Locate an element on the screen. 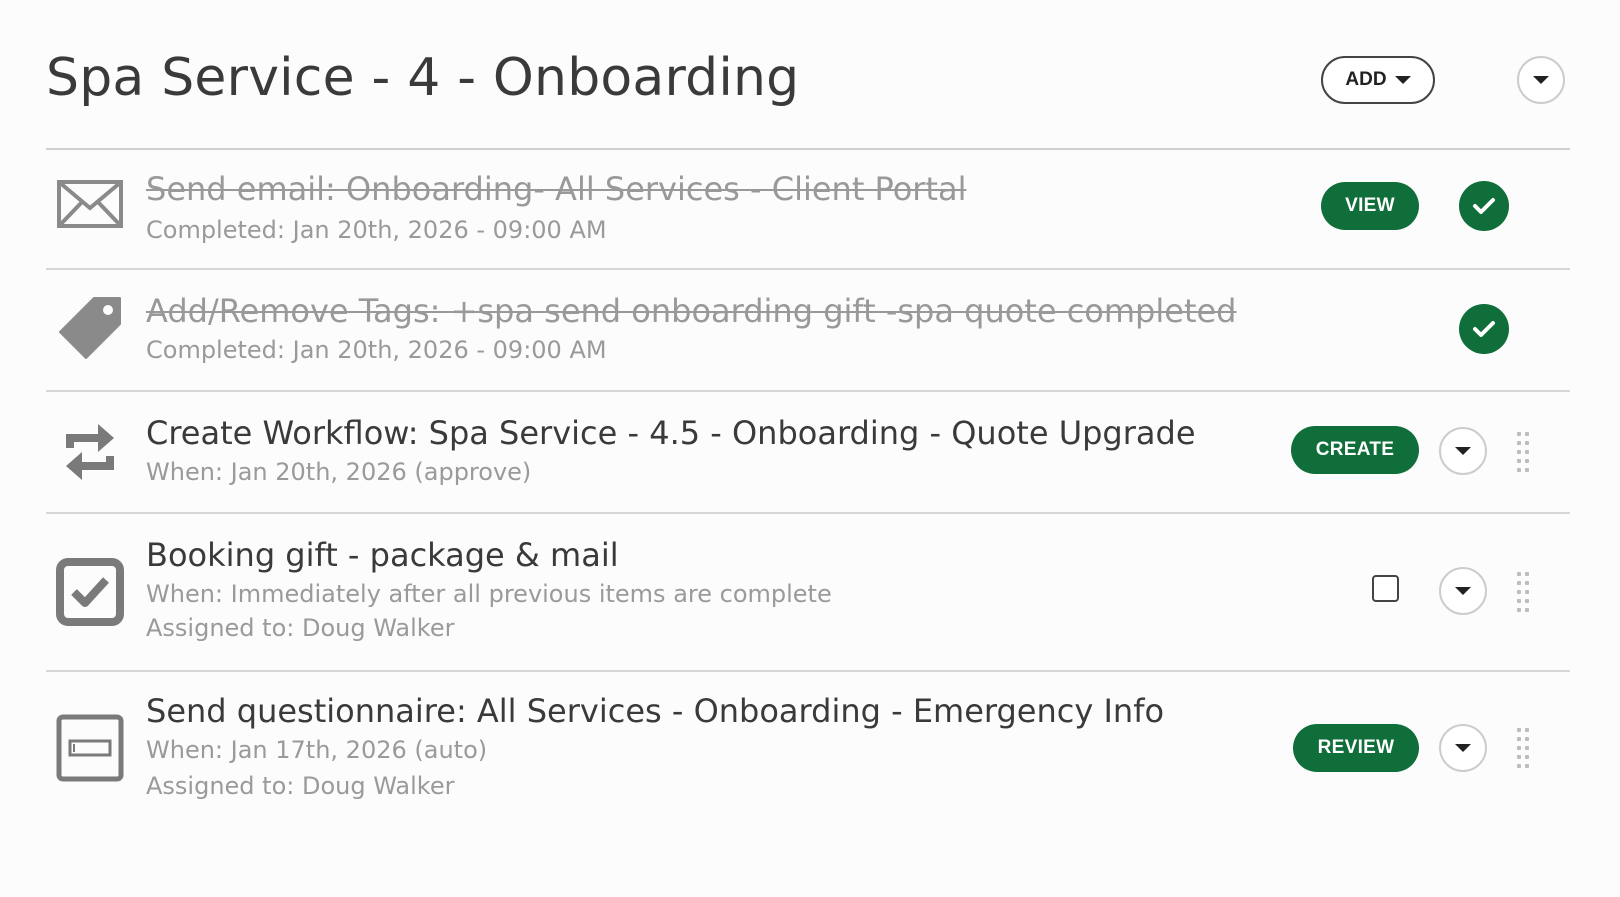  envelope-icon is located at coordinates (90, 204).